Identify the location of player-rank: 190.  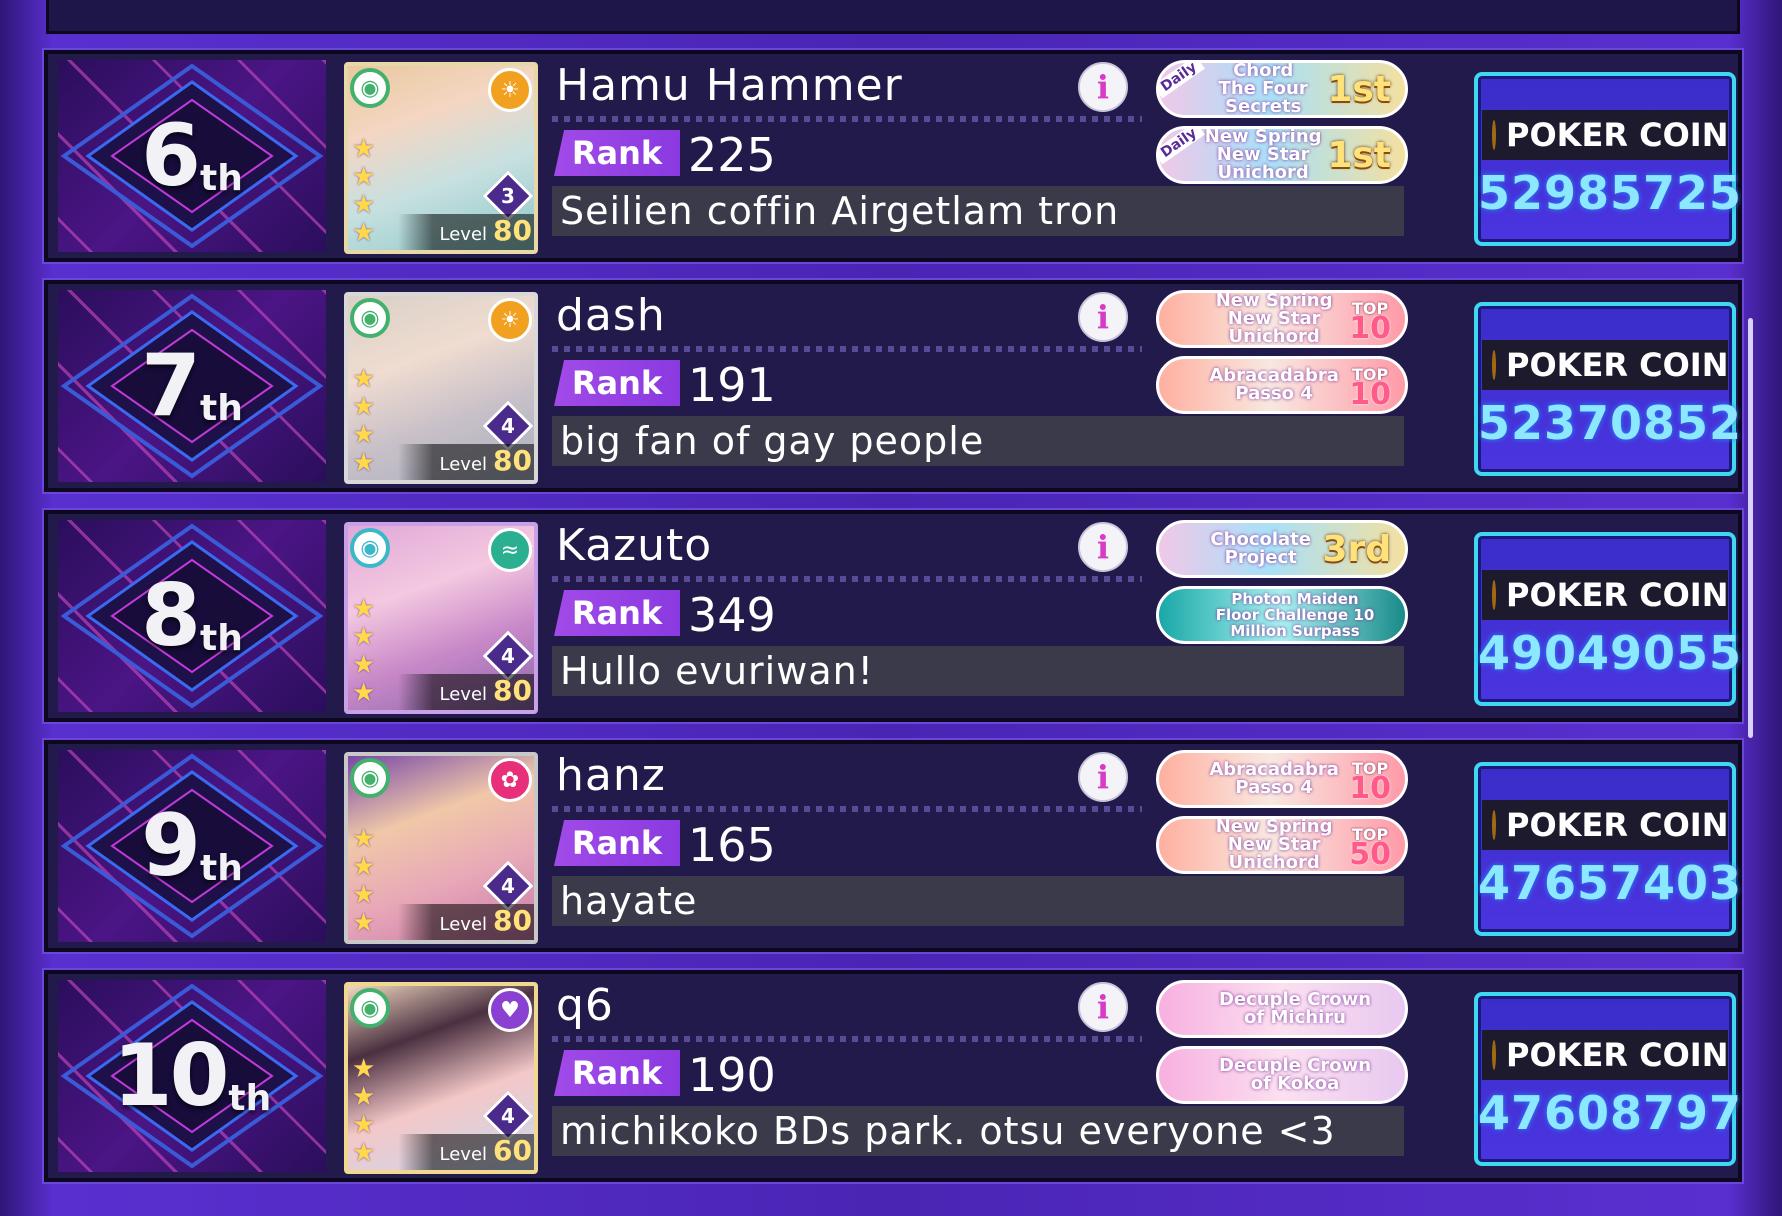
(732, 1075).